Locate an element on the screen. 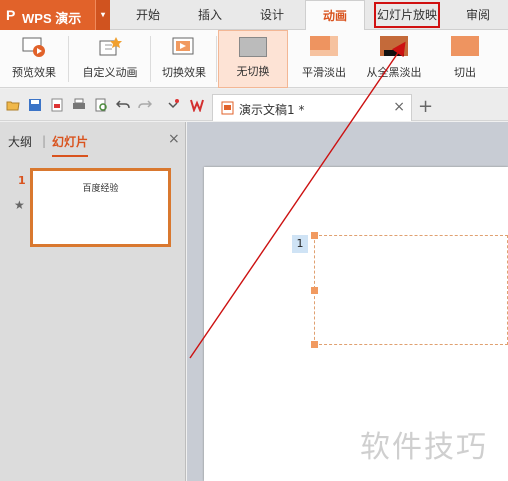  tab-insert: 插入 is located at coordinates (210, 15).